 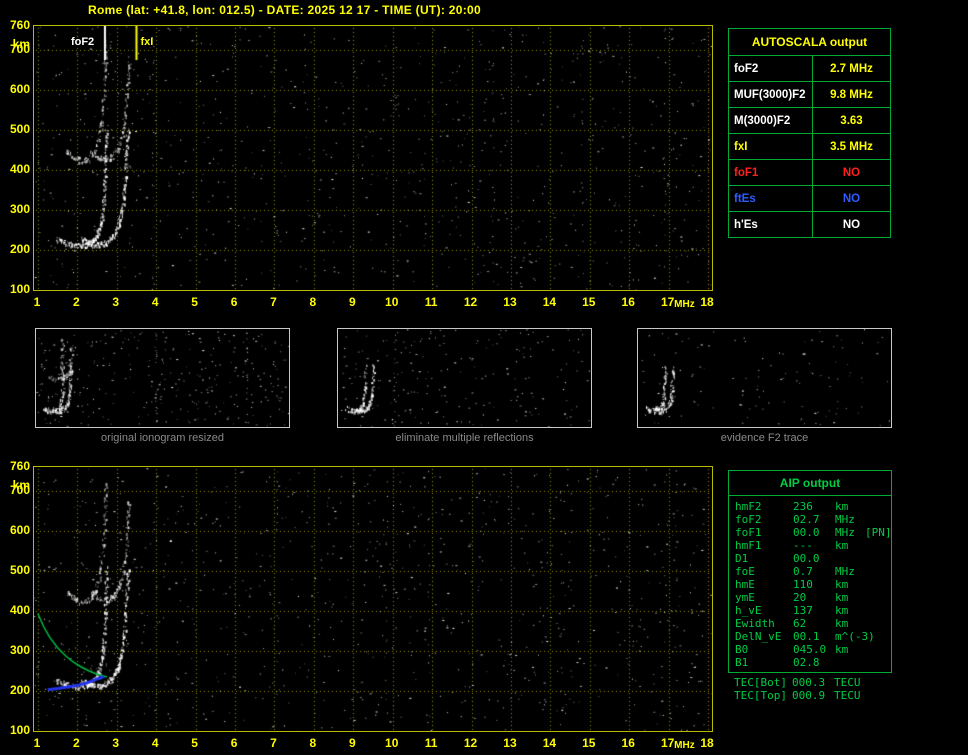 I want to click on x-tick-label-bottom: 15, so click(x=589, y=743).